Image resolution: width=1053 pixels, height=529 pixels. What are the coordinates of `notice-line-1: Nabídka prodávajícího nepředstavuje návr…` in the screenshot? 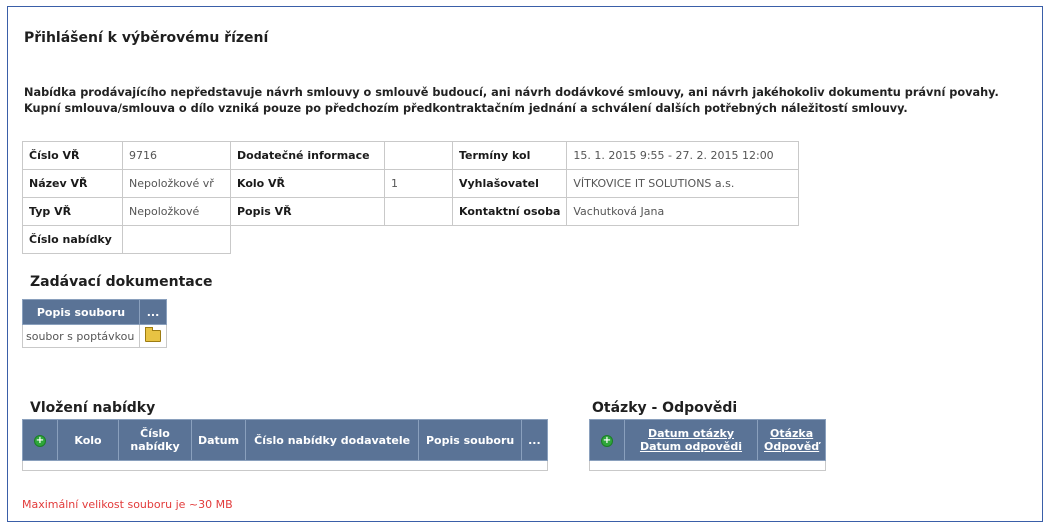 It's located at (511, 92).